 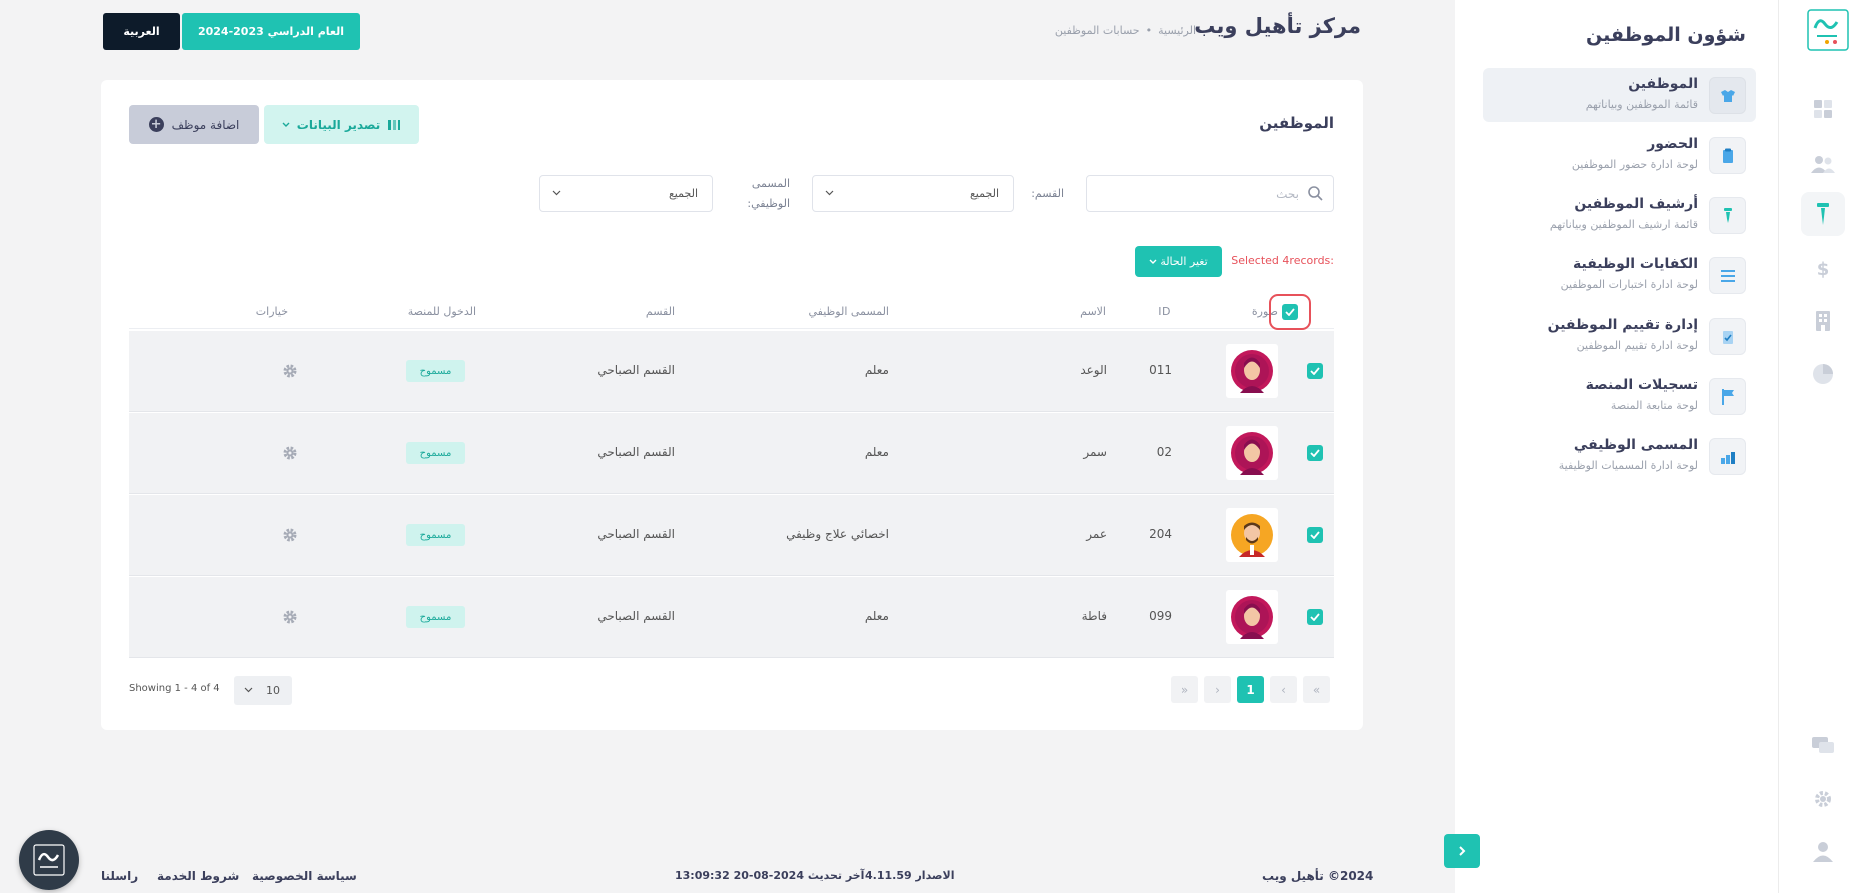 I want to click on sidebar-item-attendance: الحضور لوحة ادارة حضور الموظفين, so click(x=1619, y=155).